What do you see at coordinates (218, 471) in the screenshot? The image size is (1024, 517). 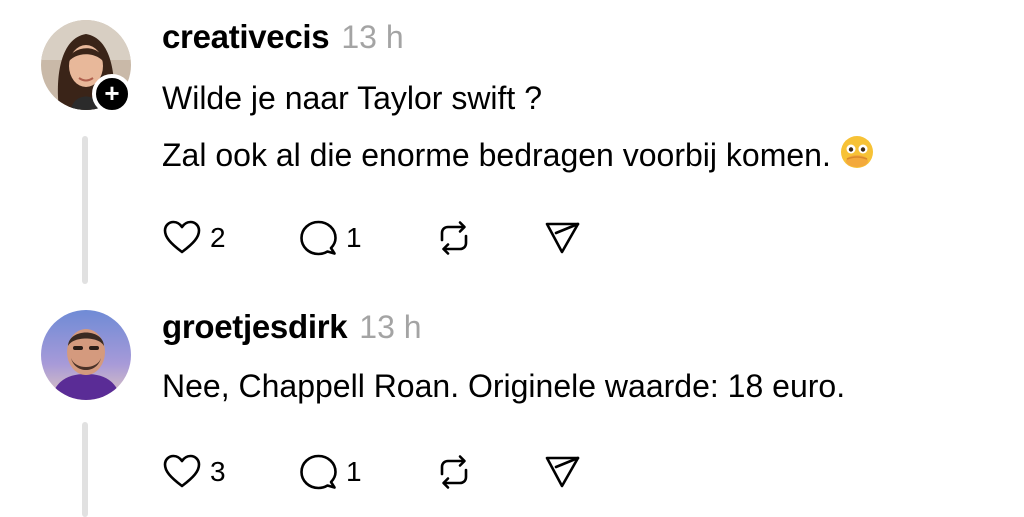 I see `like-count: 3` at bounding box center [218, 471].